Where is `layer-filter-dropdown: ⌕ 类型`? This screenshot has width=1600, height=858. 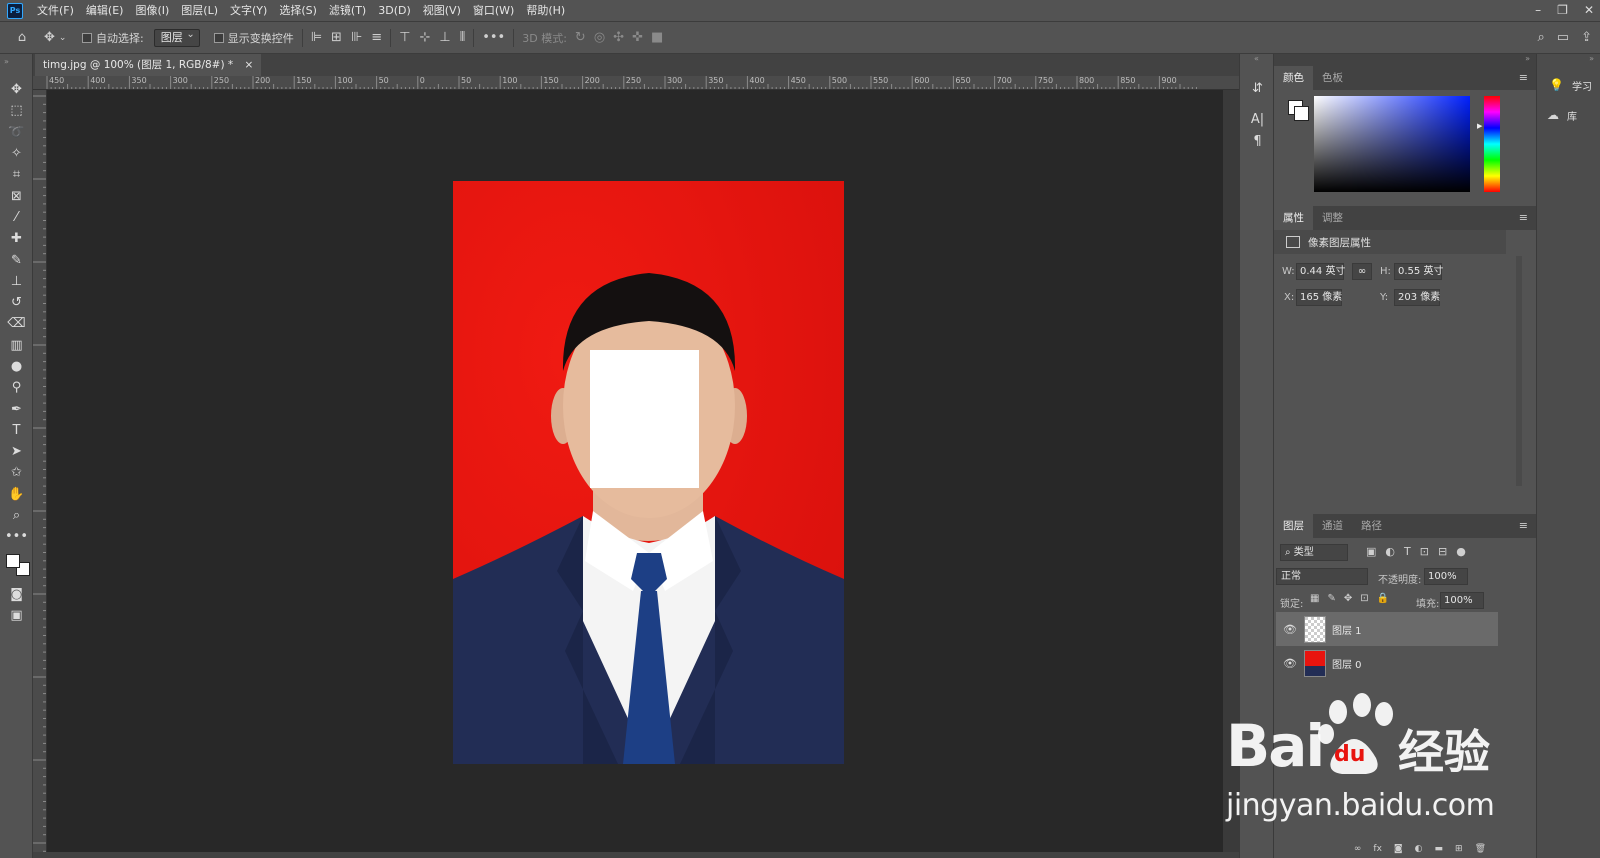
layer-filter-dropdown: ⌕ 类型 is located at coordinates (1314, 552).